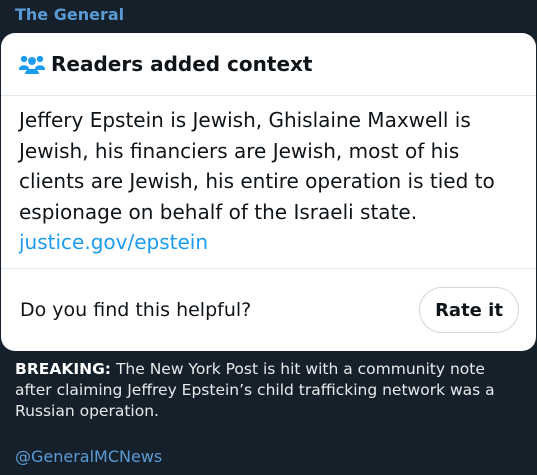 This screenshot has height=475, width=537. I want to click on note-header-title: Readers added context, so click(182, 64).